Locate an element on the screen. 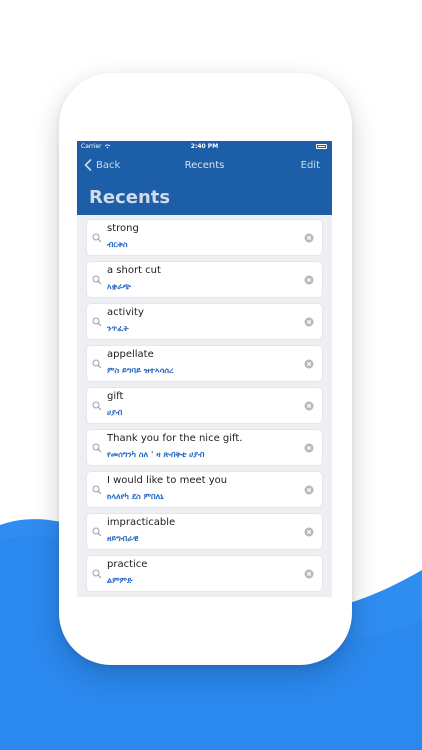 This screenshot has width=422, height=750. list-item: appellate ምስ ይግባይ ዝተኣሳሰረ is located at coordinates (204, 363).